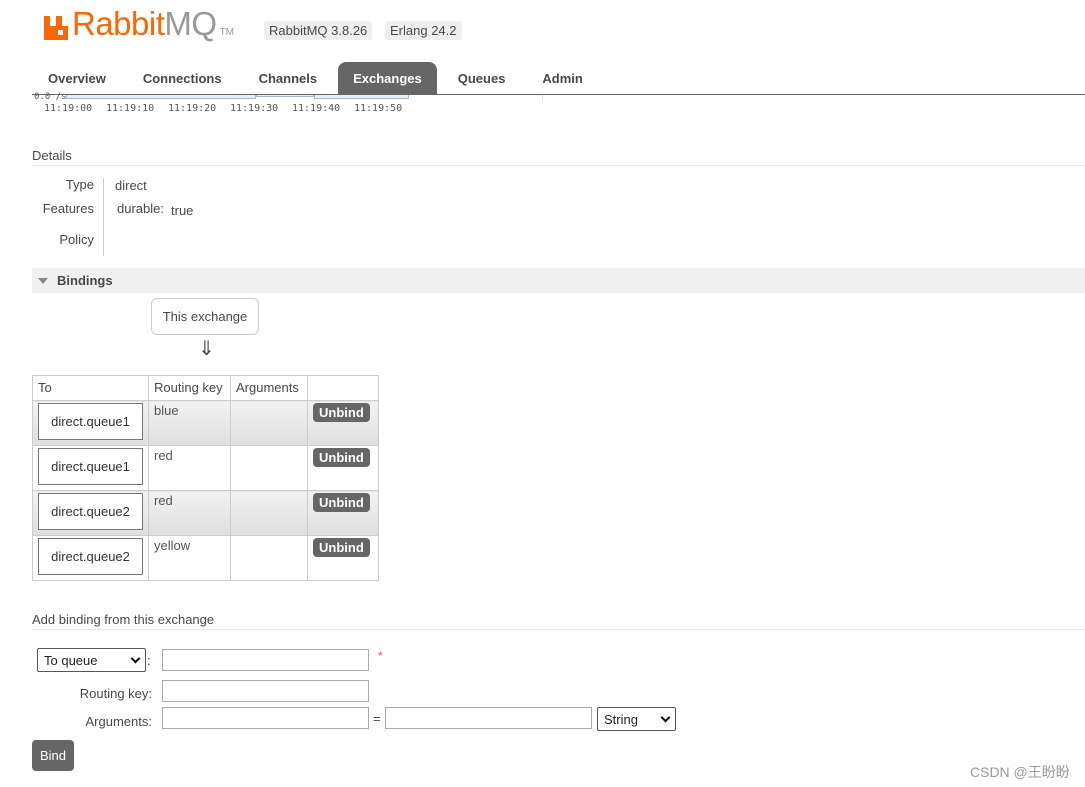 The image size is (1085, 787). What do you see at coordinates (182, 210) in the screenshot?
I see `features-value: true` at bounding box center [182, 210].